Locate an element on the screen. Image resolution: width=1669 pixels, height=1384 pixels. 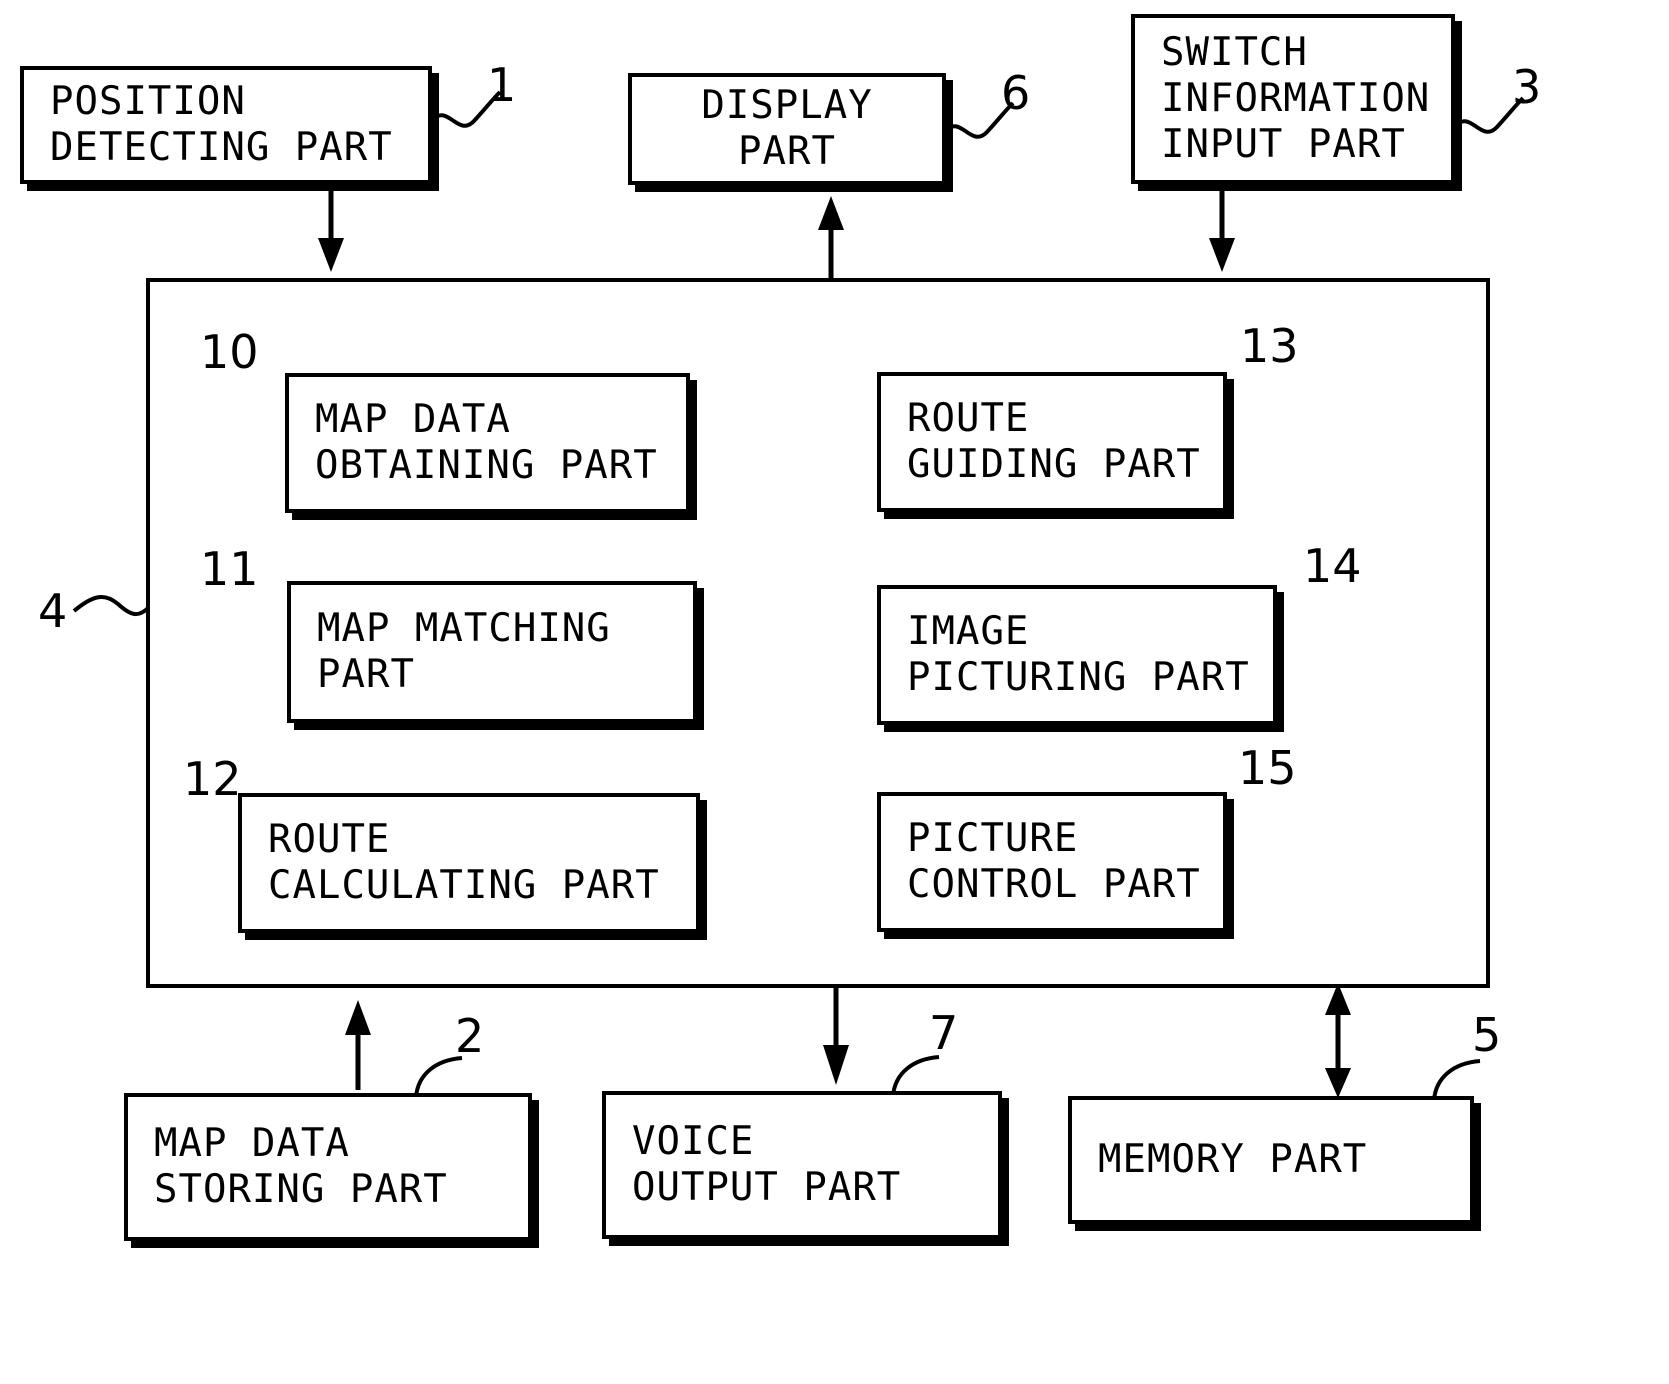
block-label-line: IMAGE is located at coordinates (968, 631).